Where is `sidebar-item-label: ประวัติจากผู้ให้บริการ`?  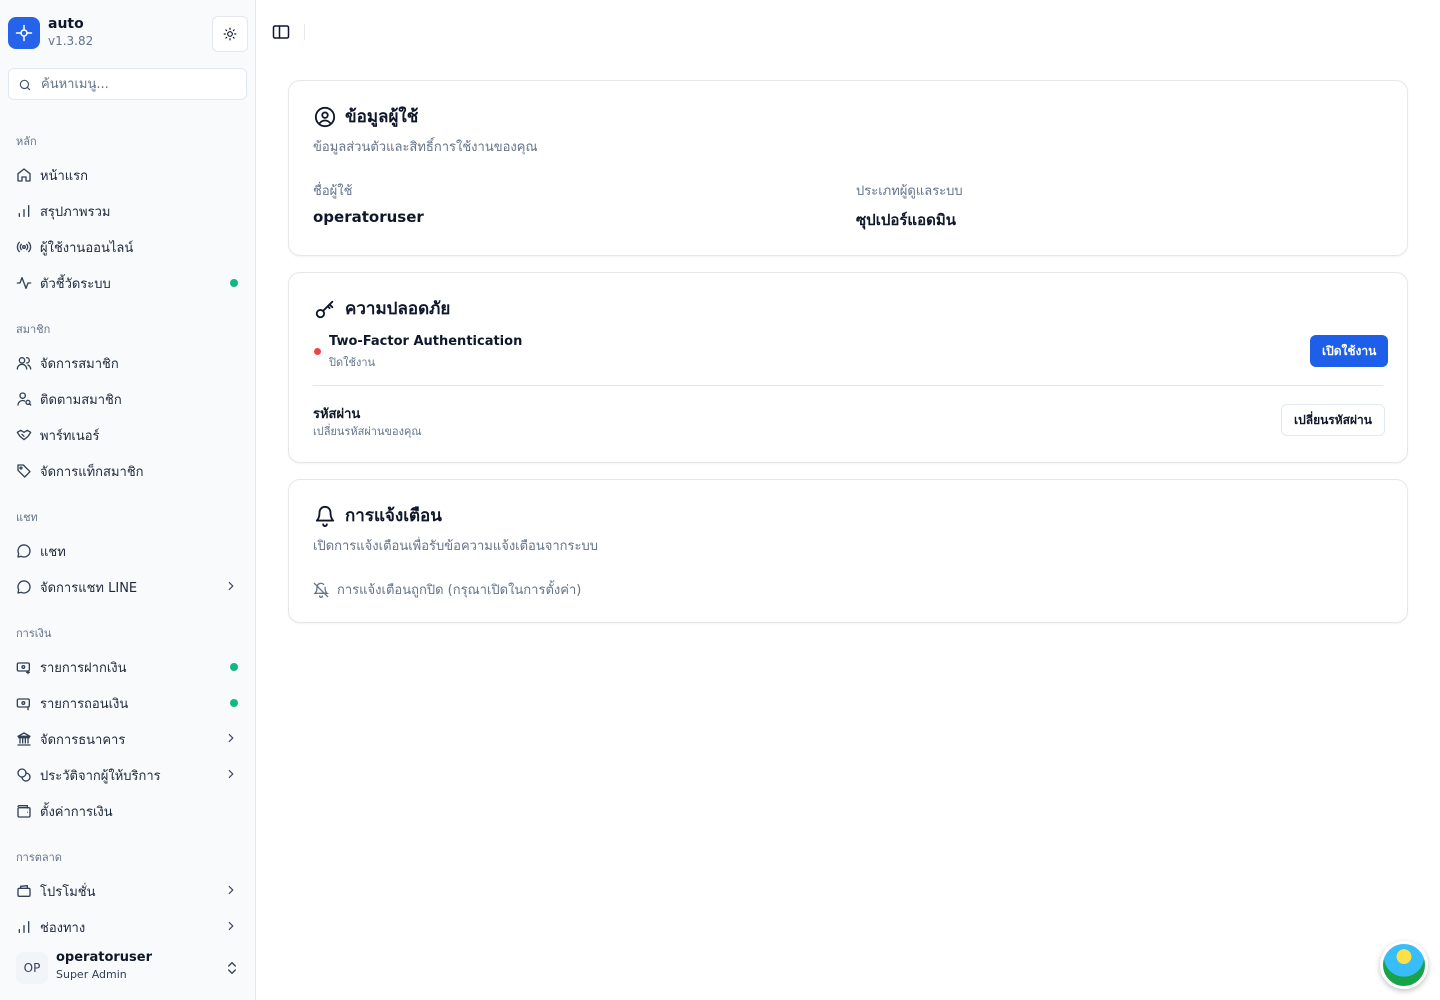 sidebar-item-label: ประวัติจากผู้ให้บริการ is located at coordinates (100, 776).